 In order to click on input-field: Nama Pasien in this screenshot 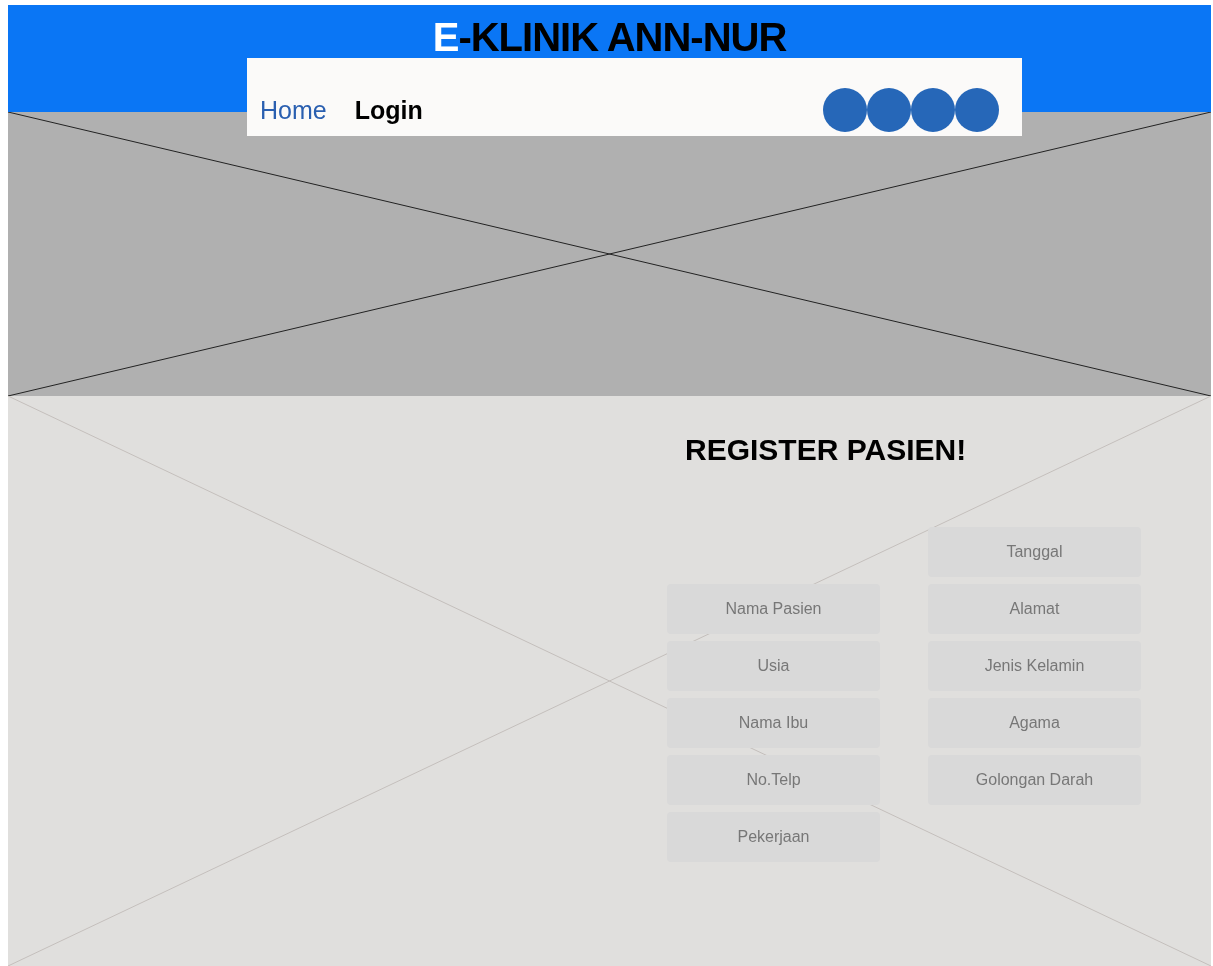, I will do `click(773, 609)`.